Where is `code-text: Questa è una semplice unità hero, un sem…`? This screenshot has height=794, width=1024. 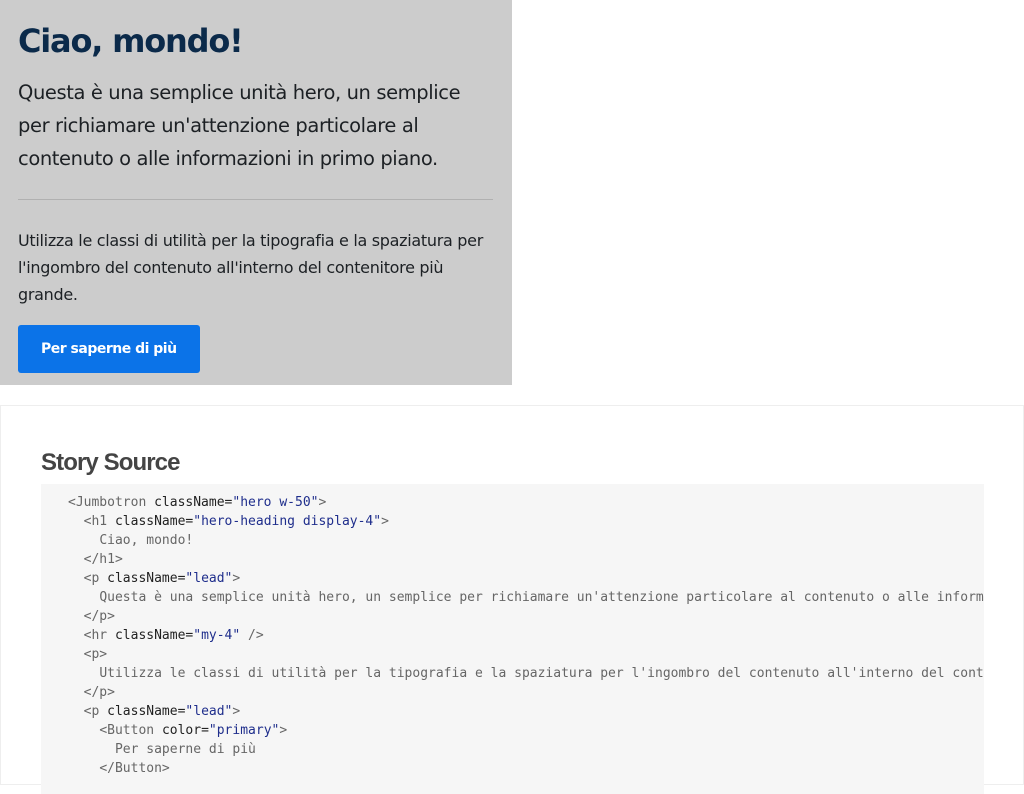
code-text: Questa è una semplice unità hero, un sem… is located at coordinates (541, 597).